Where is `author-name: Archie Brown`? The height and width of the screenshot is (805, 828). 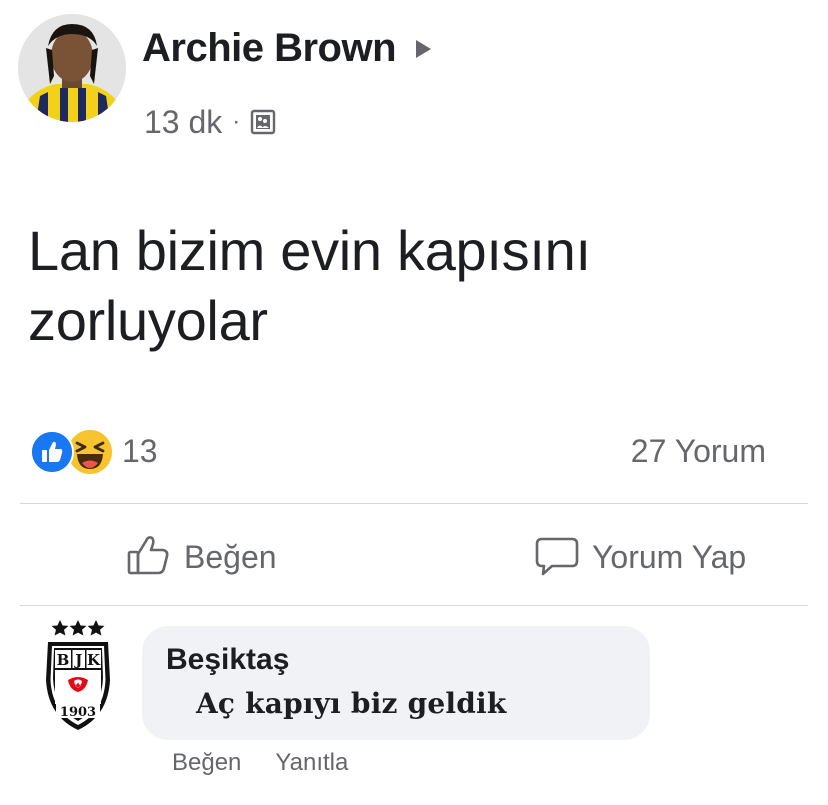
author-name: Archie Brown is located at coordinates (269, 48).